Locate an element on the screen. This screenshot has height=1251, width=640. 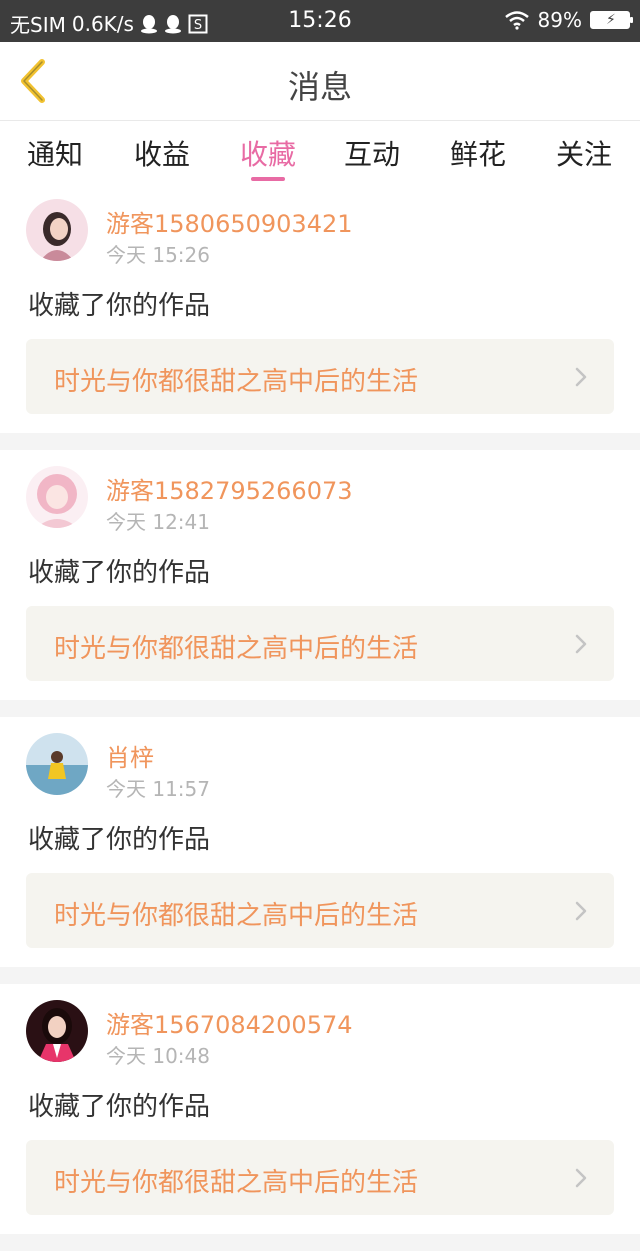
wifi-icon is located at coordinates (517, 20).